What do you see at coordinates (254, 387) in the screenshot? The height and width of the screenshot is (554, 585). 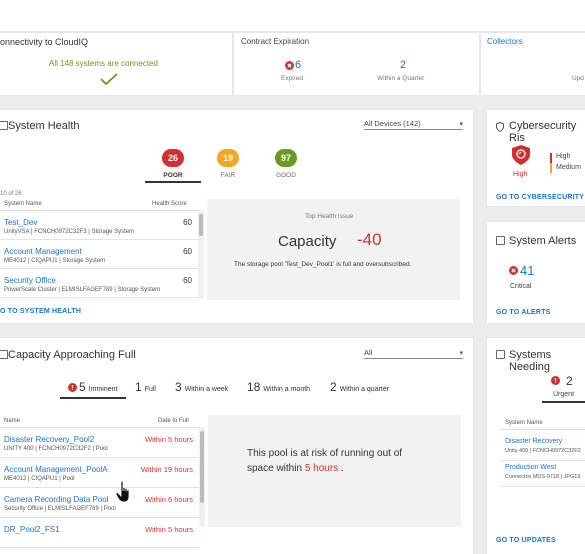 I see `capacity-tab-count: 18` at bounding box center [254, 387].